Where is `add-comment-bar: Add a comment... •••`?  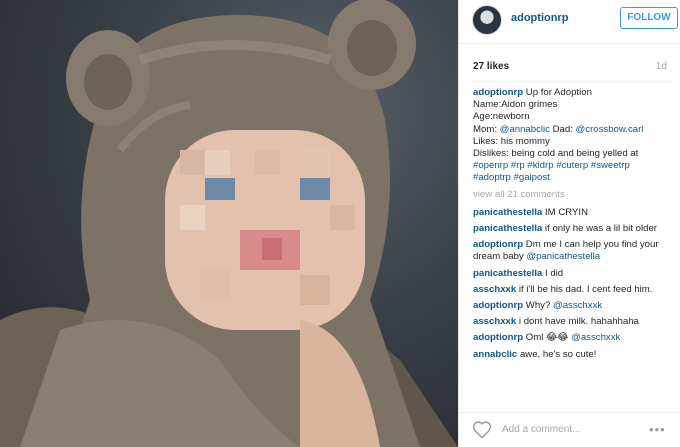
add-comment-bar: Add a comment... ••• is located at coordinates (569, 429).